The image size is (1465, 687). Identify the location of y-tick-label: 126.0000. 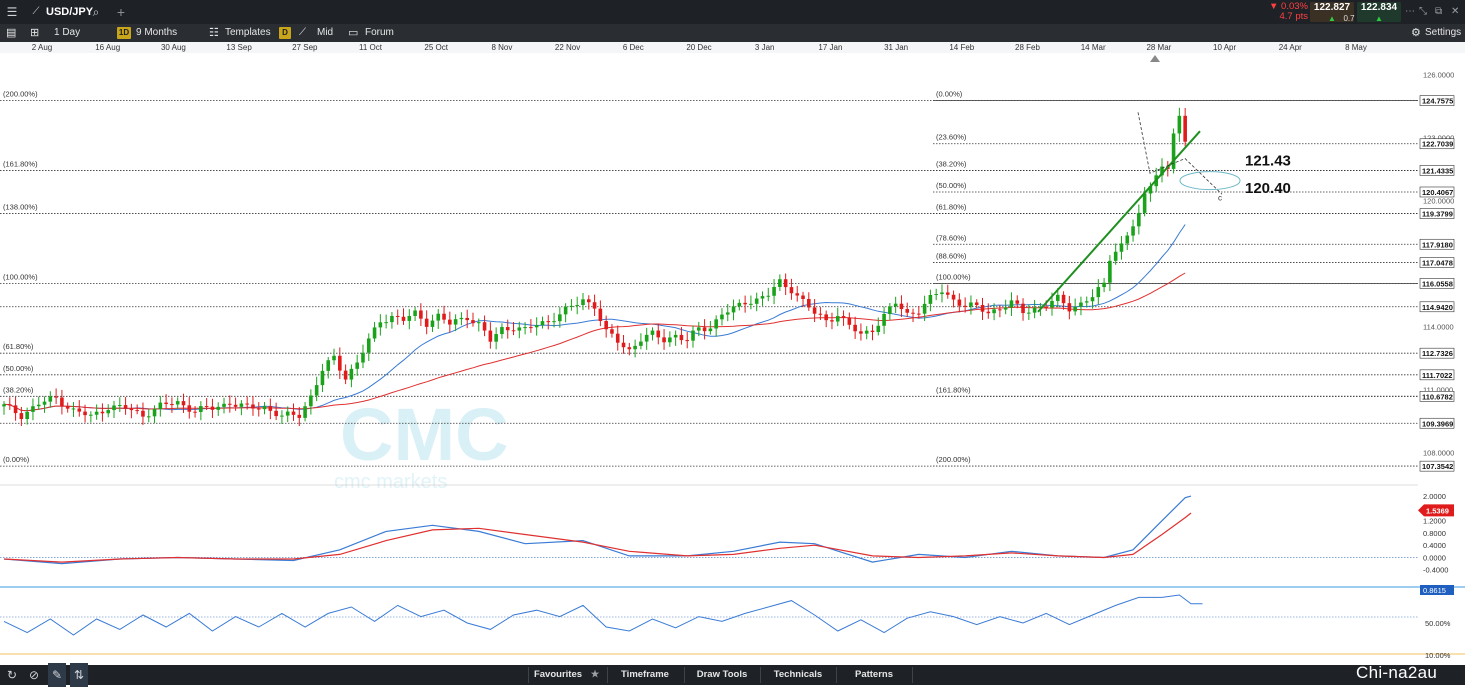
(1438, 75).